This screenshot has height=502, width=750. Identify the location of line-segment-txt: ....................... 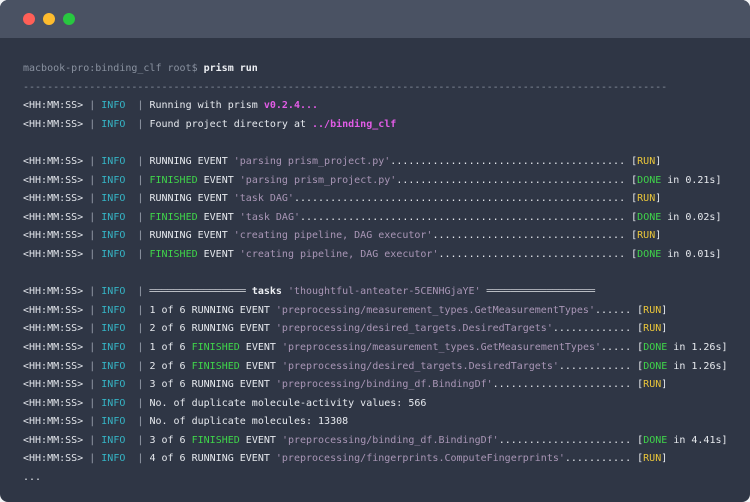
(568, 440).